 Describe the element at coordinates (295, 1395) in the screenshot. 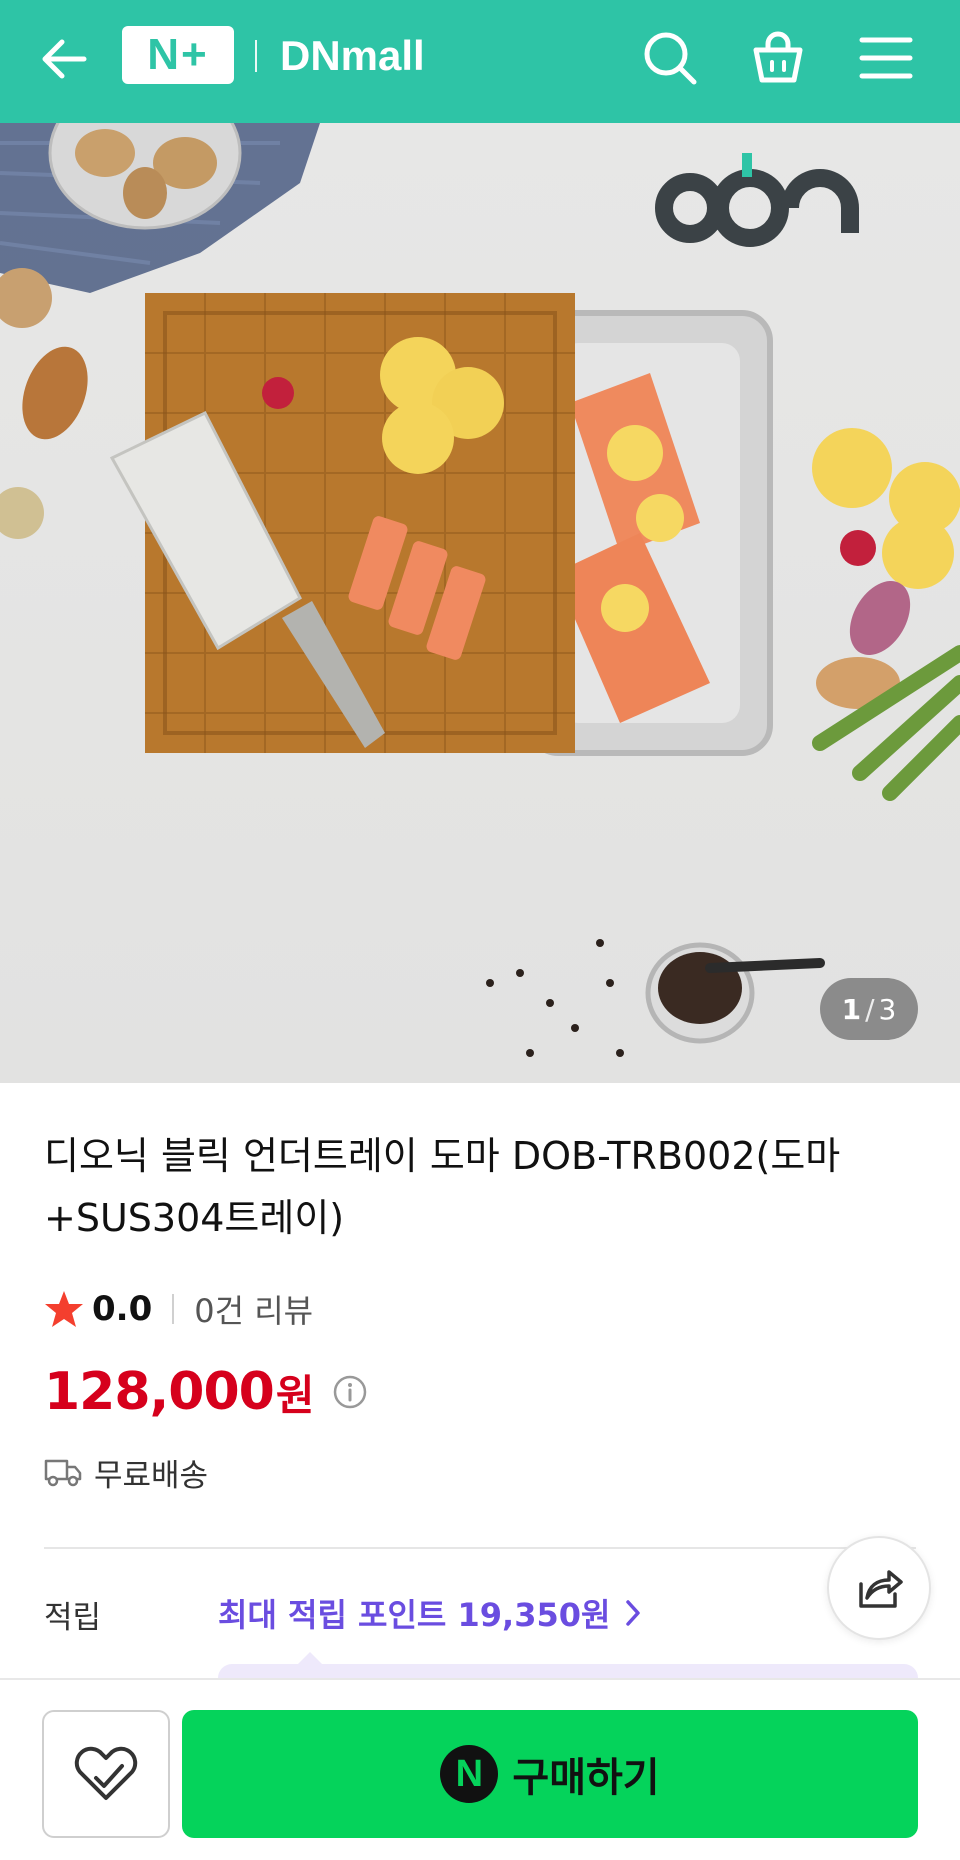

I see `price-currency: 원` at that location.